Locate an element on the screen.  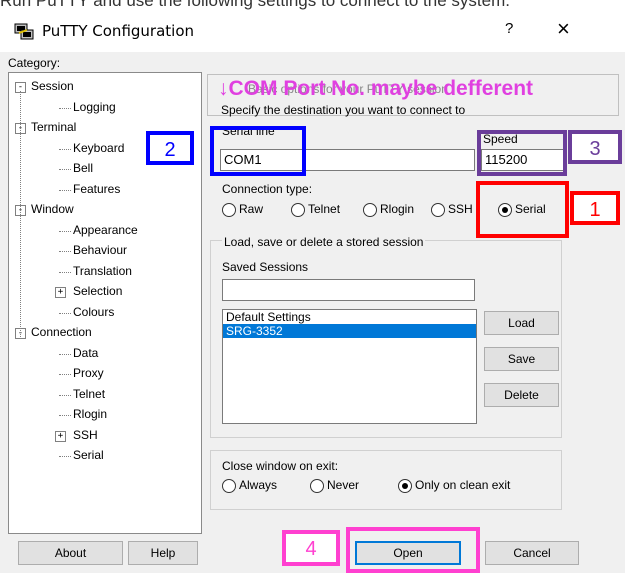
tree-item-session: Session is located at coordinates (52, 86).